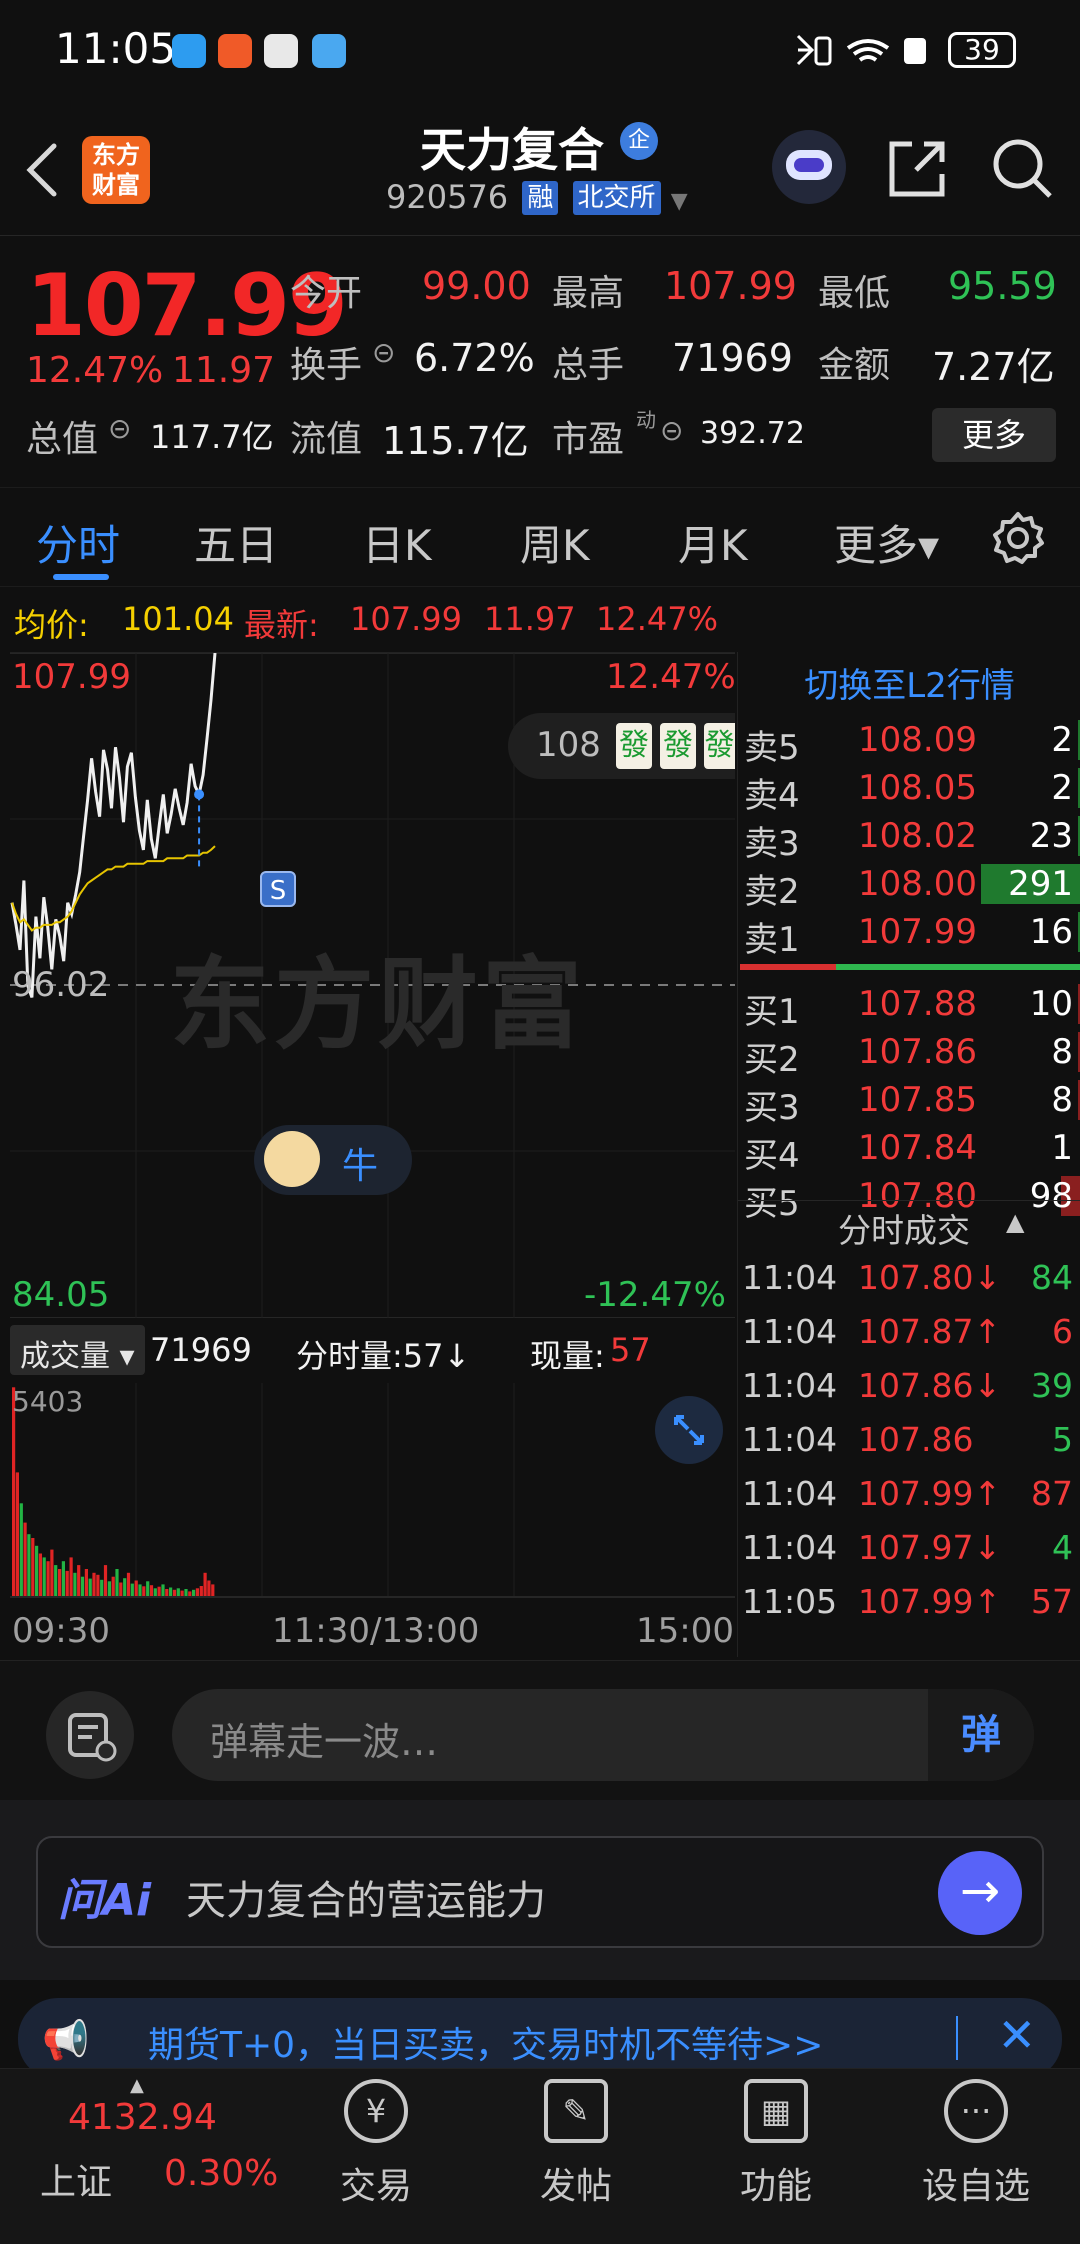 The width and height of the screenshot is (1080, 2244). What do you see at coordinates (333, 1160) in the screenshot?
I see `bull-bubble: 牛` at bounding box center [333, 1160].